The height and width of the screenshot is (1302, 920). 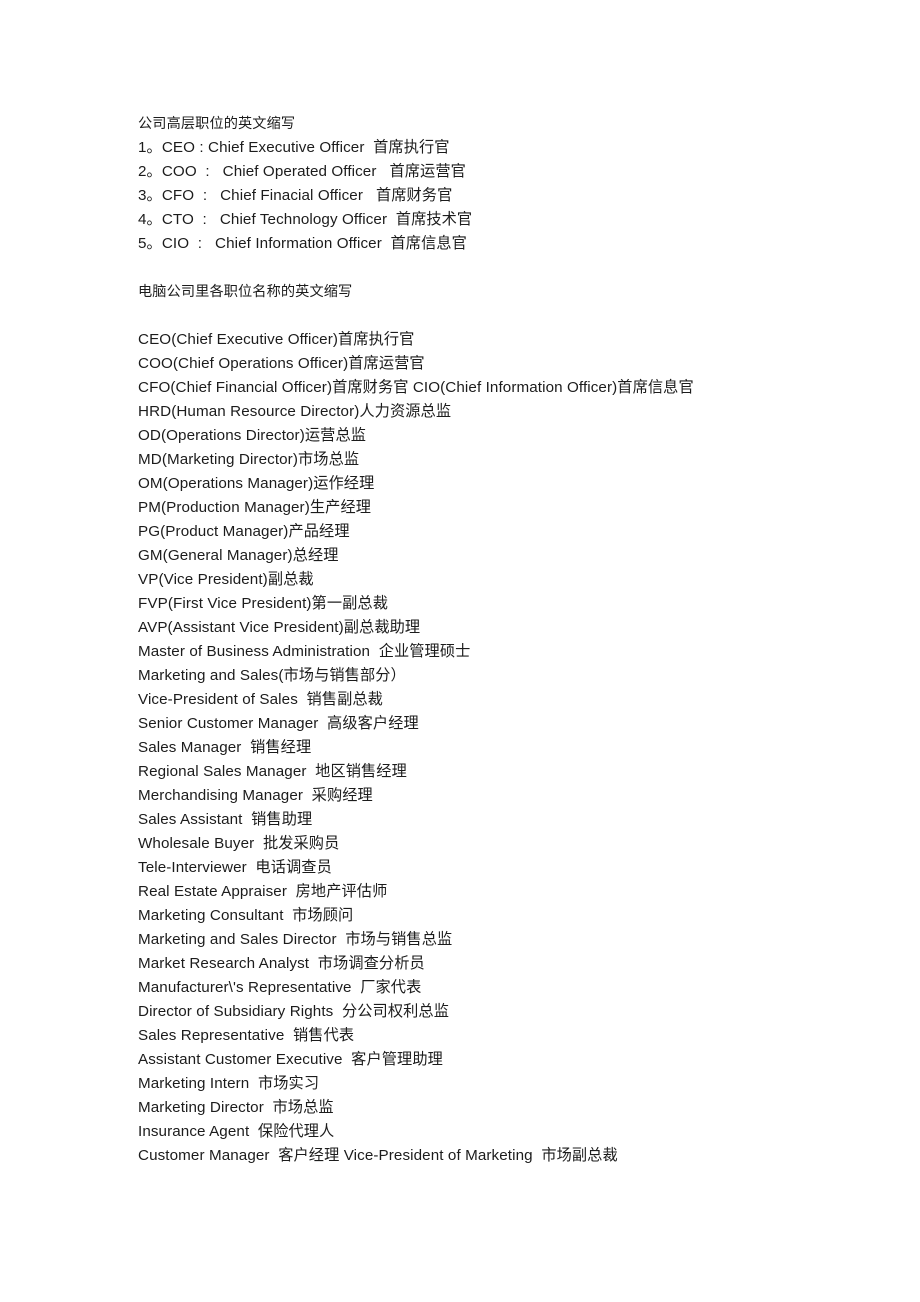 What do you see at coordinates (302, 171) in the screenshot?
I see `list-item: 2。COO : Chief Operated Officer 首席运营官` at bounding box center [302, 171].